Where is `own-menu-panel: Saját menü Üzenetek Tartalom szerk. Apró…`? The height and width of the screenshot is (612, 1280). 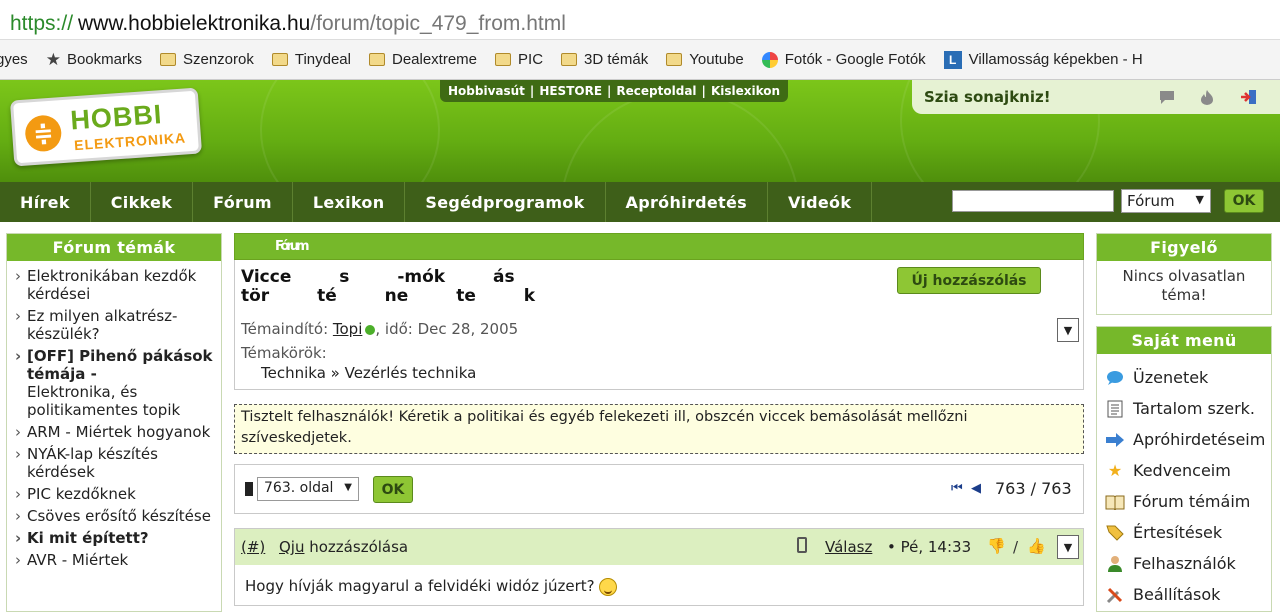
own-menu-panel: Saját menü Üzenetek Tartalom szerk. Apró… is located at coordinates (1184, 469).